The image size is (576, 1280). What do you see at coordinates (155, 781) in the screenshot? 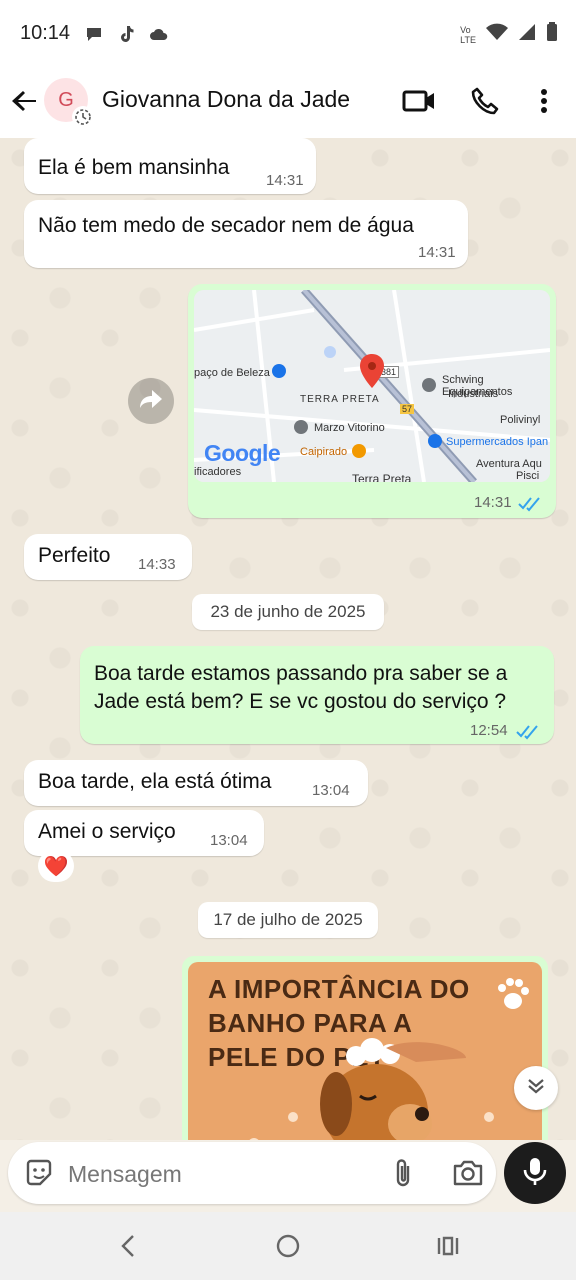
I see `message-text: Boa tarde, ela está ótima` at bounding box center [155, 781].